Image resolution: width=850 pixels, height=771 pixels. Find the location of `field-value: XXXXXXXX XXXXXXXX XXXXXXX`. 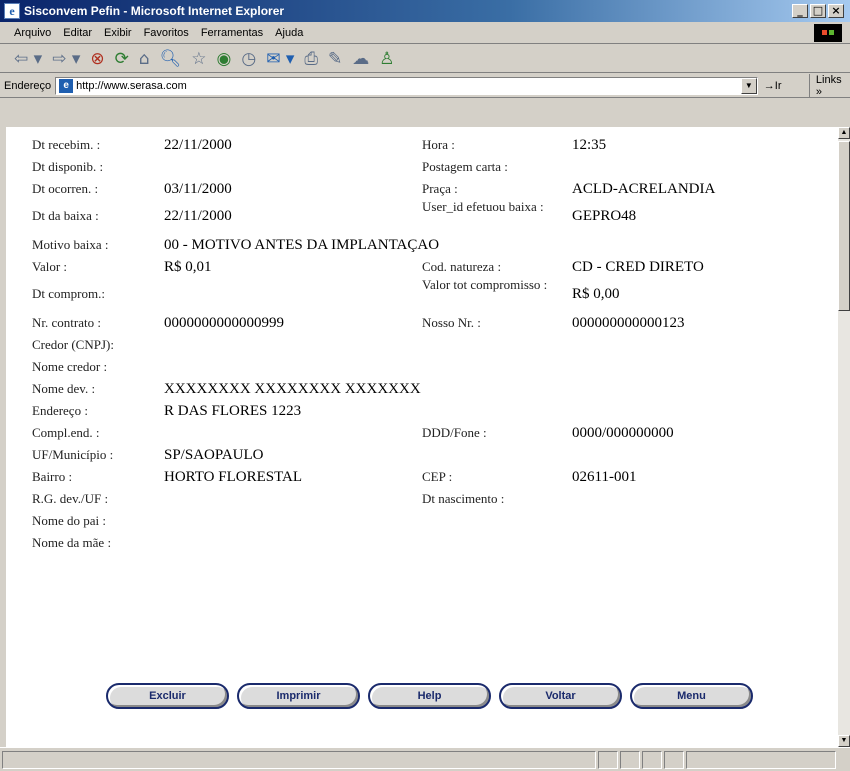

field-value: XXXXXXXX XXXXXXXX XXXXXXX is located at coordinates (292, 389).